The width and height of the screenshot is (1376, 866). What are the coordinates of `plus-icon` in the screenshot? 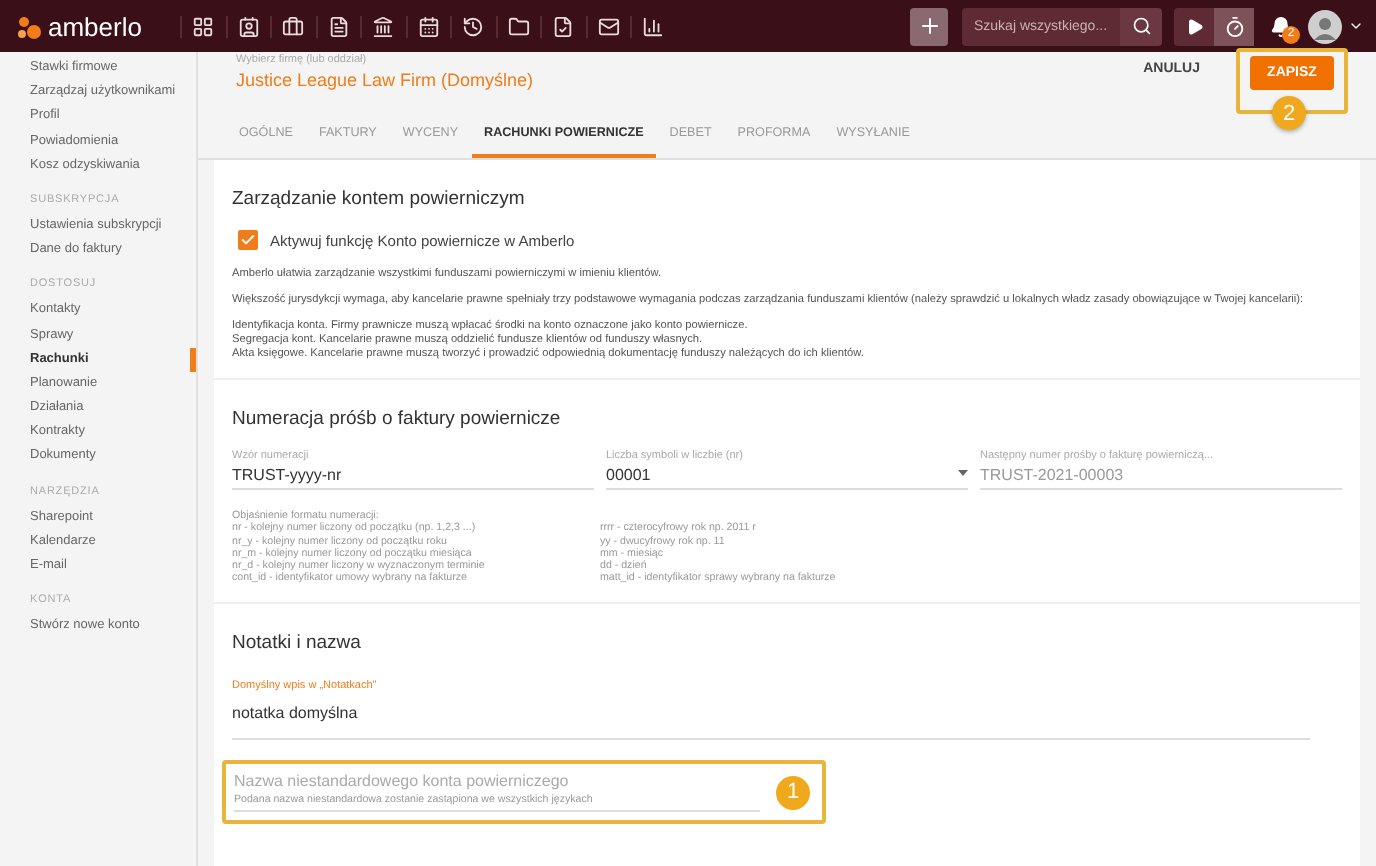 It's located at (929, 26).